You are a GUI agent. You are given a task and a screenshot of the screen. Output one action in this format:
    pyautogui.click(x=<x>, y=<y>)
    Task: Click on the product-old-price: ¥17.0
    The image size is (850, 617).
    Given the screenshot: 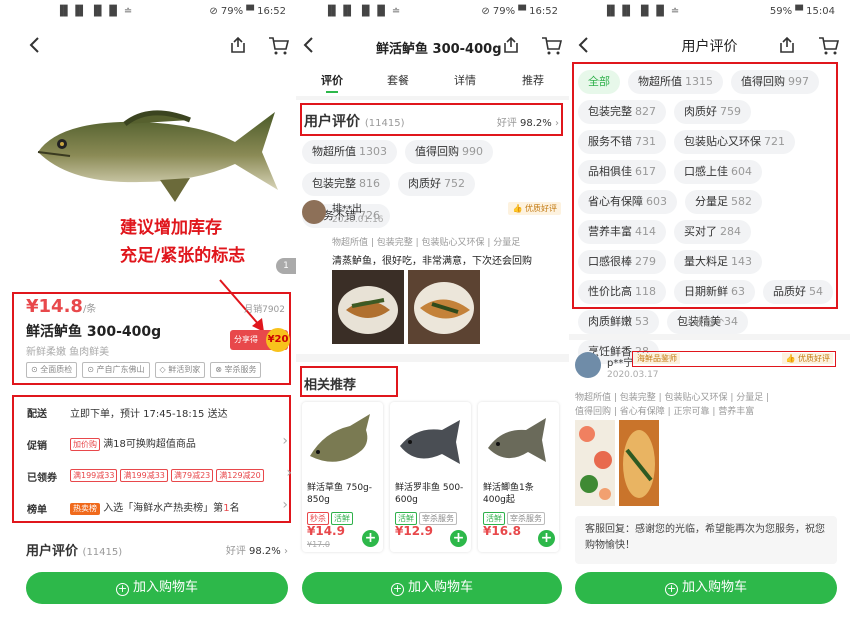 What is the action you would take?
    pyautogui.click(x=318, y=544)
    